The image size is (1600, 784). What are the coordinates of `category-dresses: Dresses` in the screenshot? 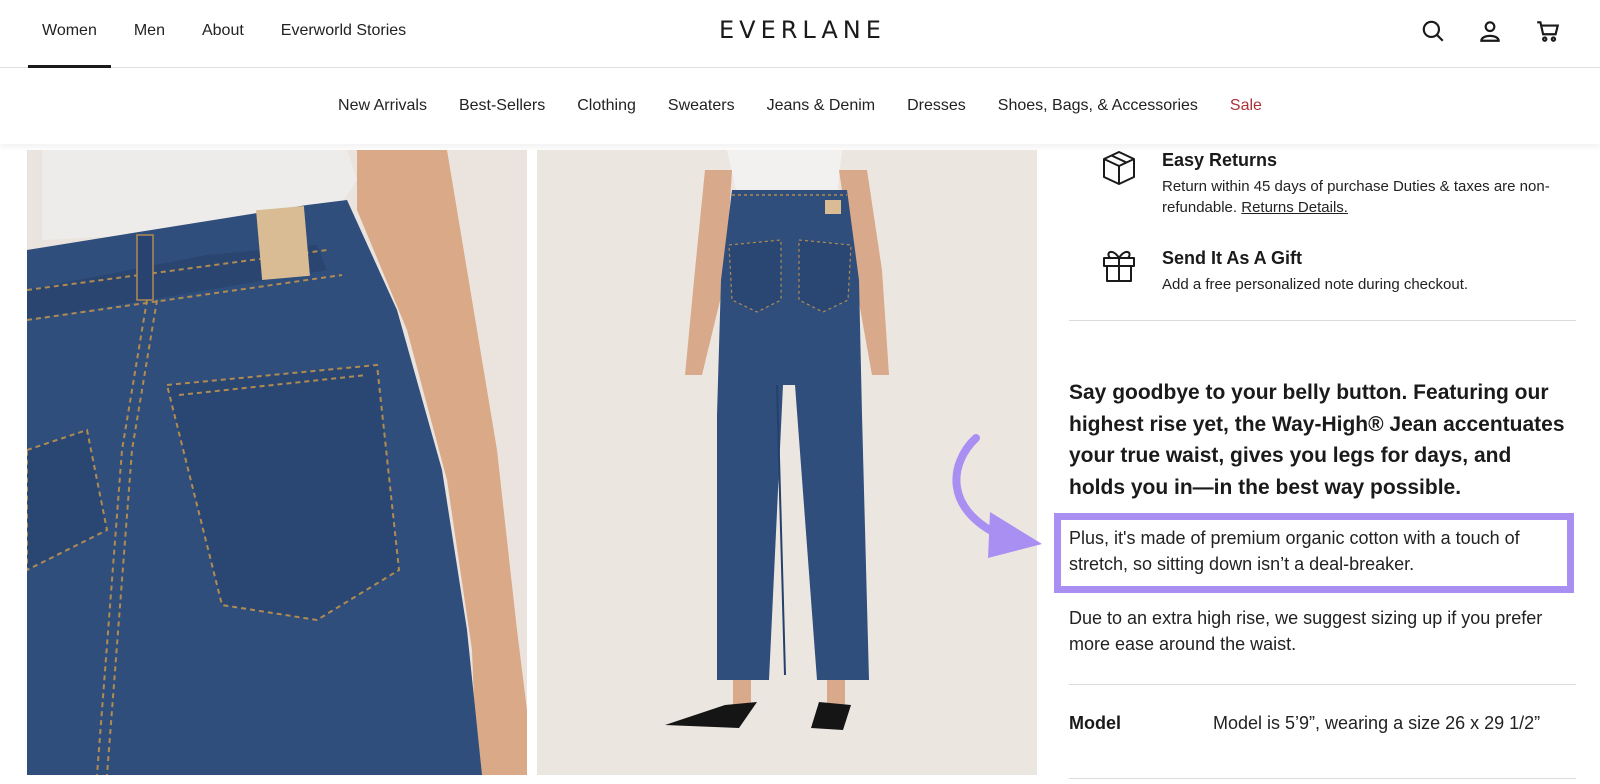 It's located at (936, 106).